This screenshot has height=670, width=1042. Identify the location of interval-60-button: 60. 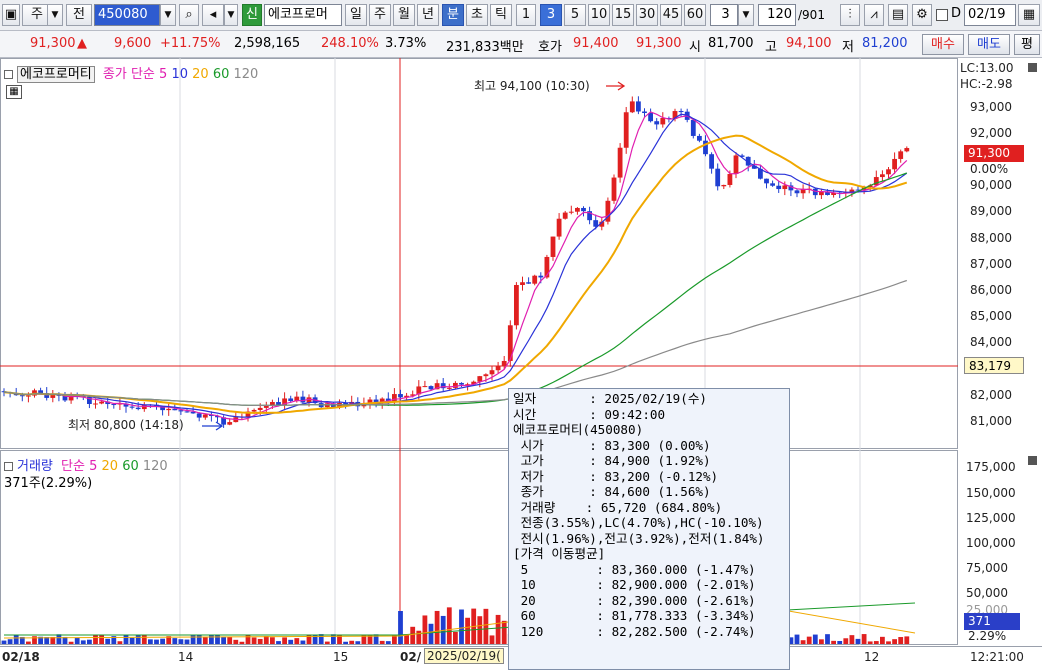
(695, 15).